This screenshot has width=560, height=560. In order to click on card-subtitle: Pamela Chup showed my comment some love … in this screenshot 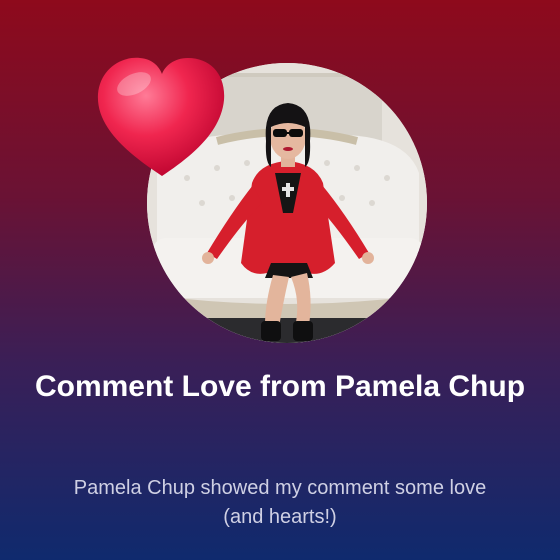, I will do `click(280, 502)`.